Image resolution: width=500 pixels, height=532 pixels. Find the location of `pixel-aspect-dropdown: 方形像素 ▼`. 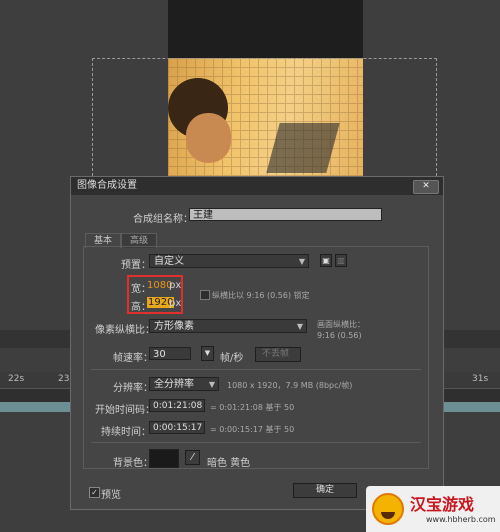

pixel-aspect-dropdown: 方形像素 ▼ is located at coordinates (228, 326).